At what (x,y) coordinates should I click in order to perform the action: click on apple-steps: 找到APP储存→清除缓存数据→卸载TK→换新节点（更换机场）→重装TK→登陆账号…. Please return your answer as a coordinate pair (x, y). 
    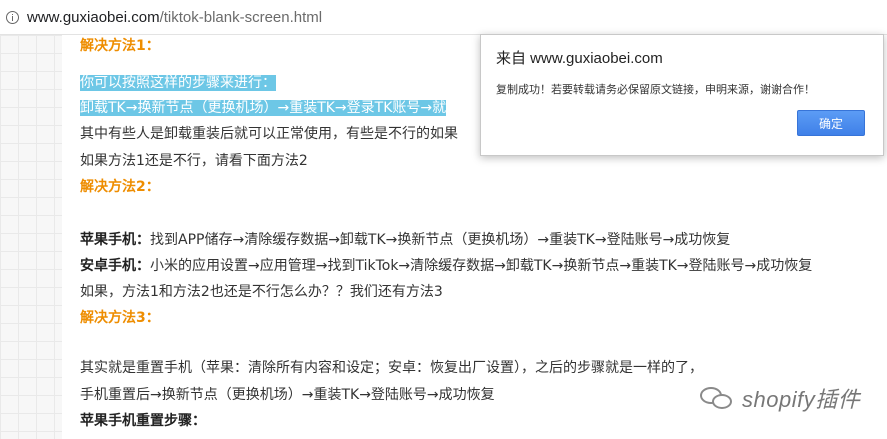
    Looking at the image, I should click on (440, 240).